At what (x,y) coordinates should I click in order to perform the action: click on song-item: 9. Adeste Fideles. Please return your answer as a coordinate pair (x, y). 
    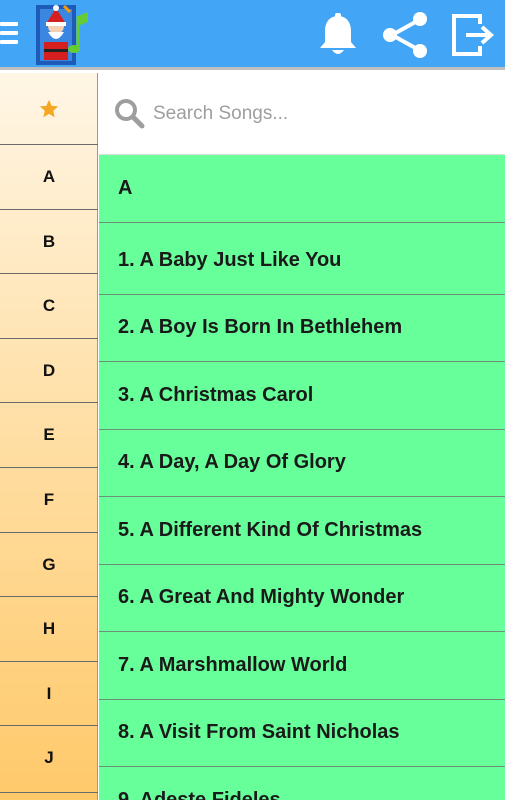
    Looking at the image, I should click on (302, 783).